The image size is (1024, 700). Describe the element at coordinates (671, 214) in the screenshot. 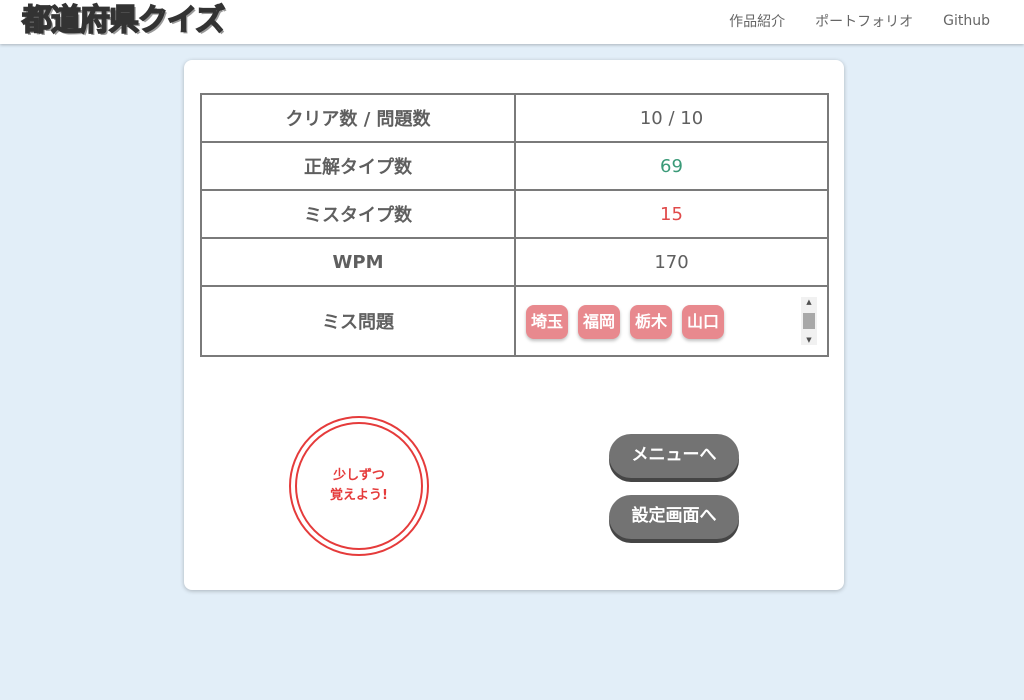

I see `miss-types-value: 15` at that location.